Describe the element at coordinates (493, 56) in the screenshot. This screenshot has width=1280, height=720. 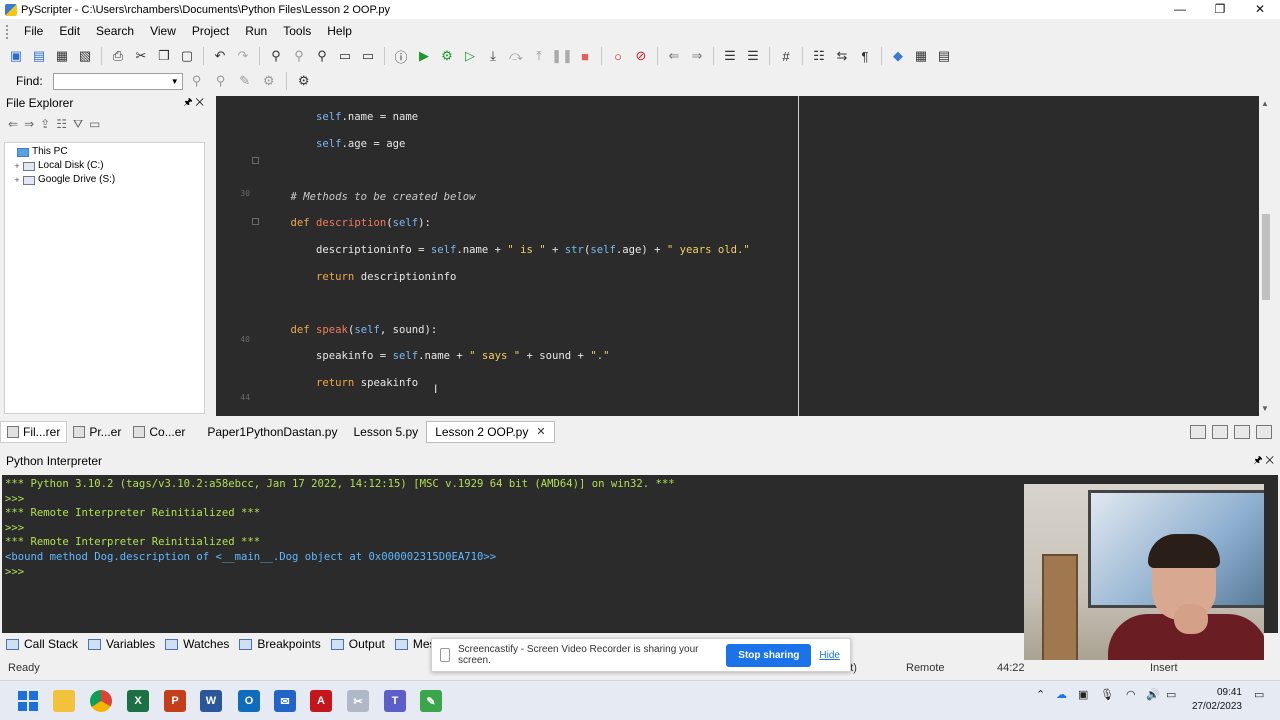
I see `step-into-icon: ⤓` at that location.